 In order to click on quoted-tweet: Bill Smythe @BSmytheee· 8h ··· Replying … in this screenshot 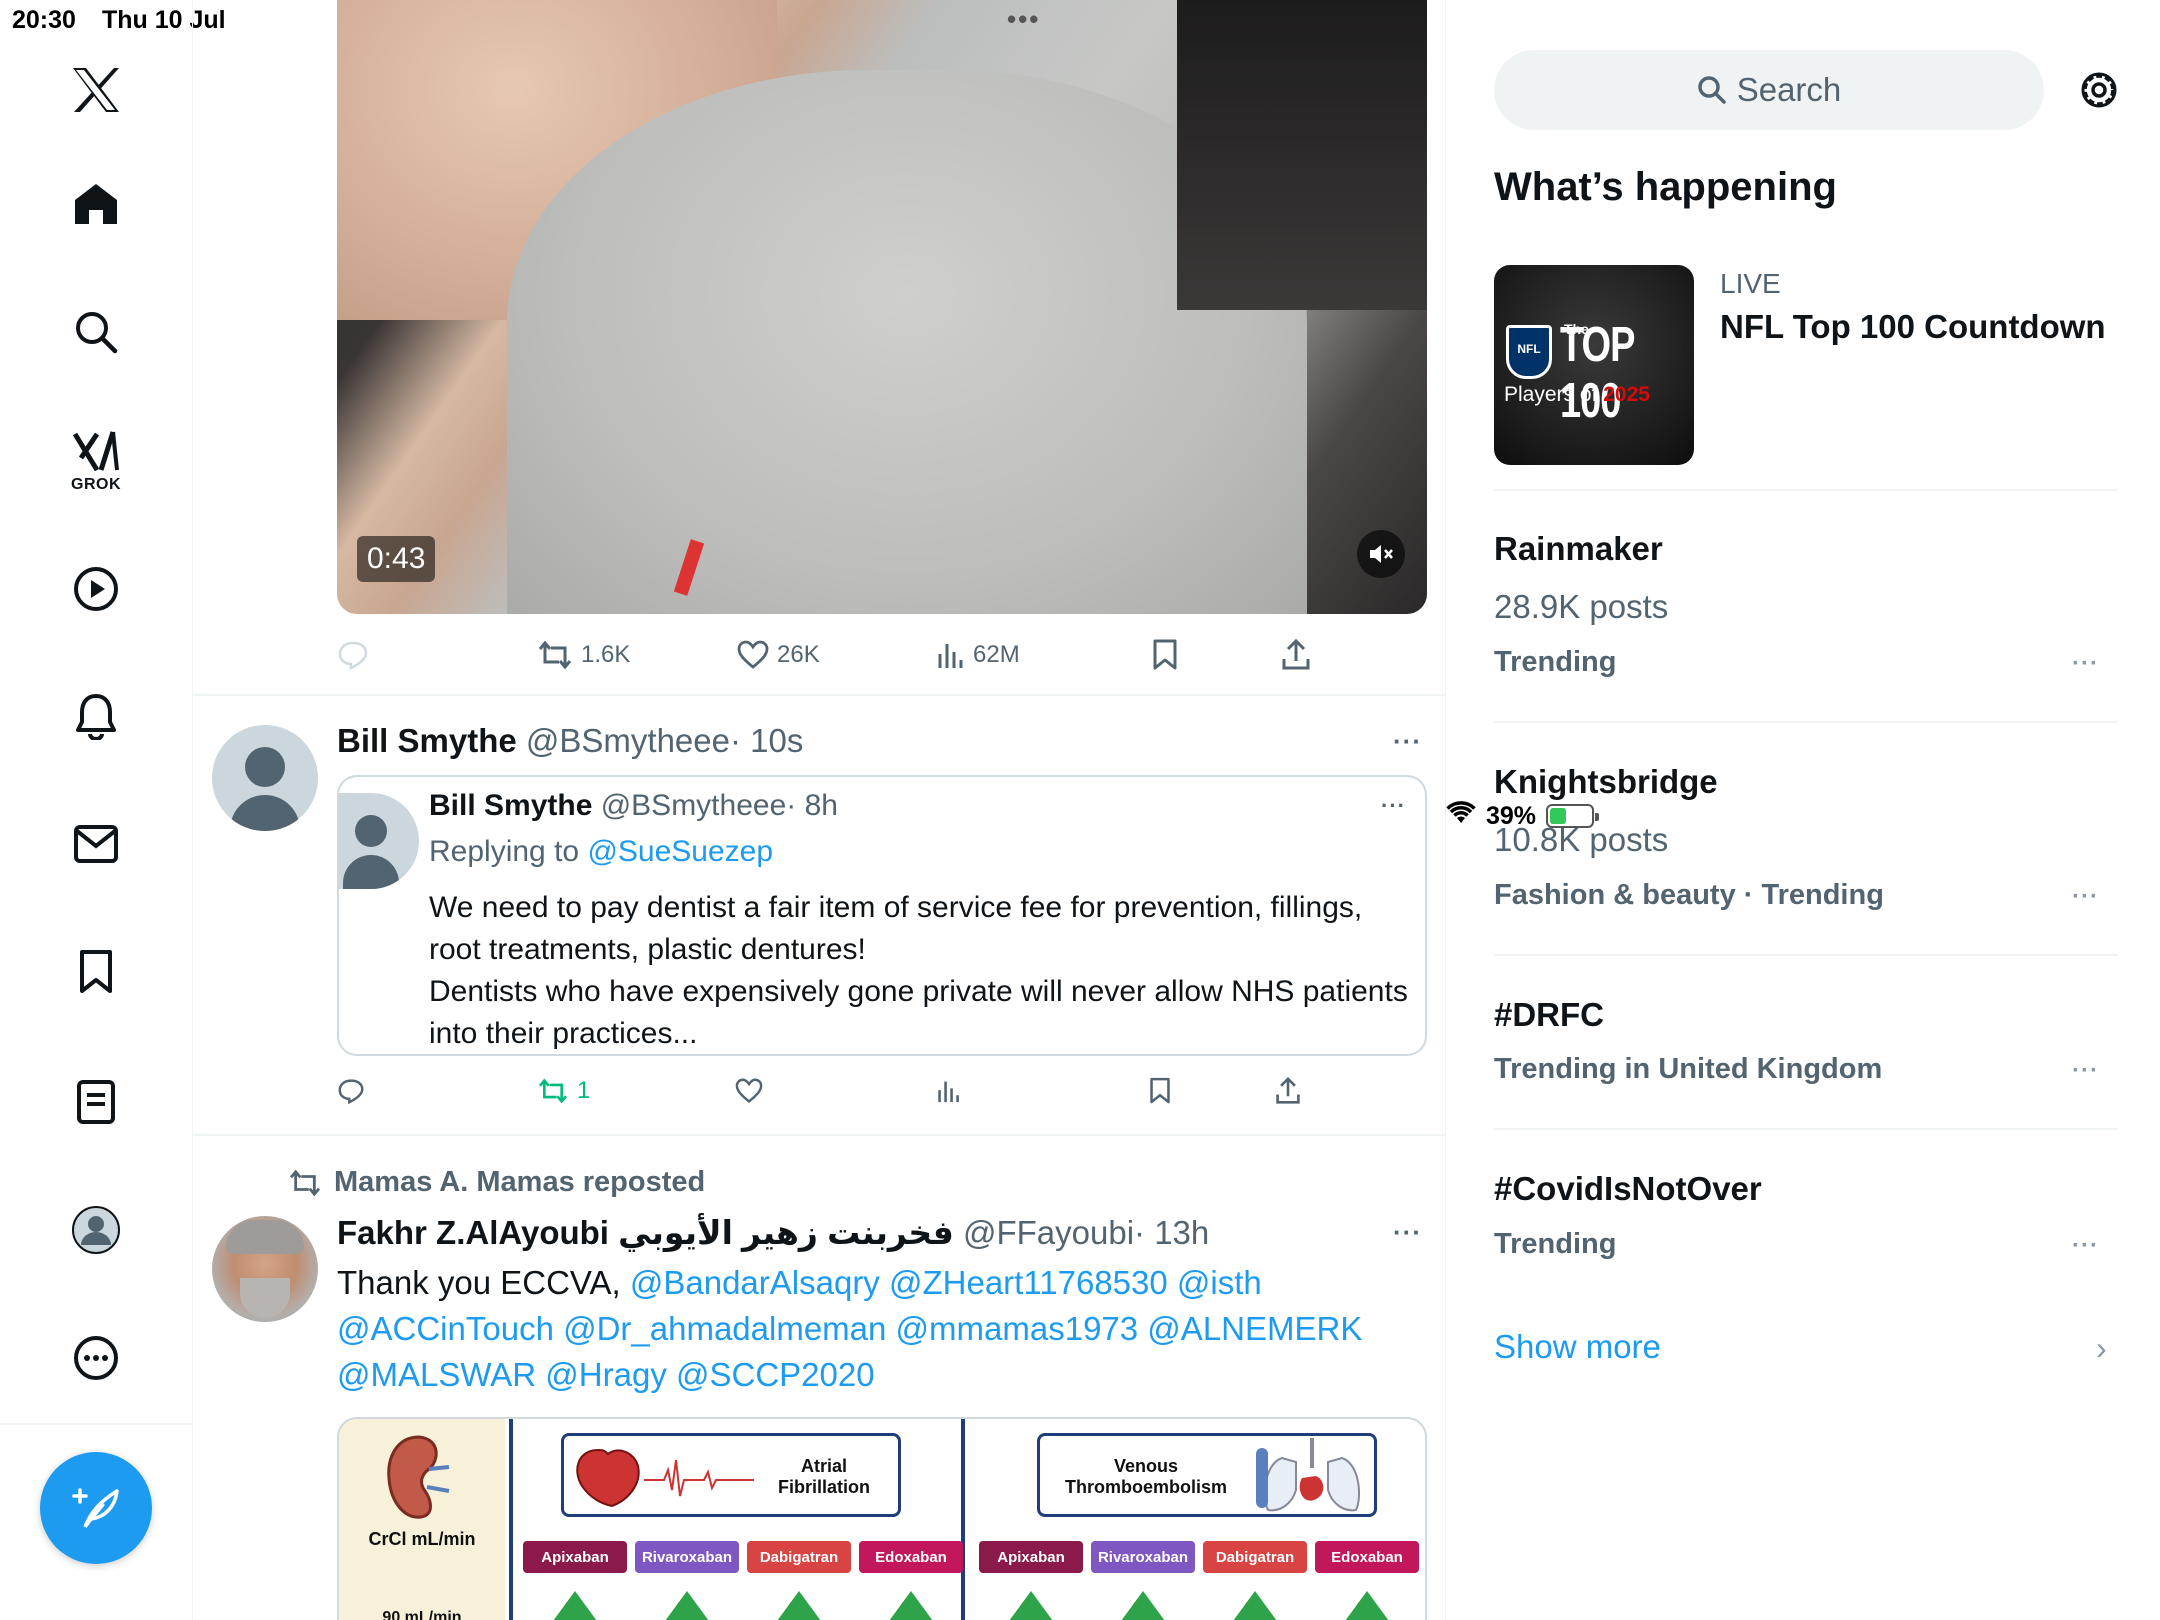, I will do `click(882, 915)`.